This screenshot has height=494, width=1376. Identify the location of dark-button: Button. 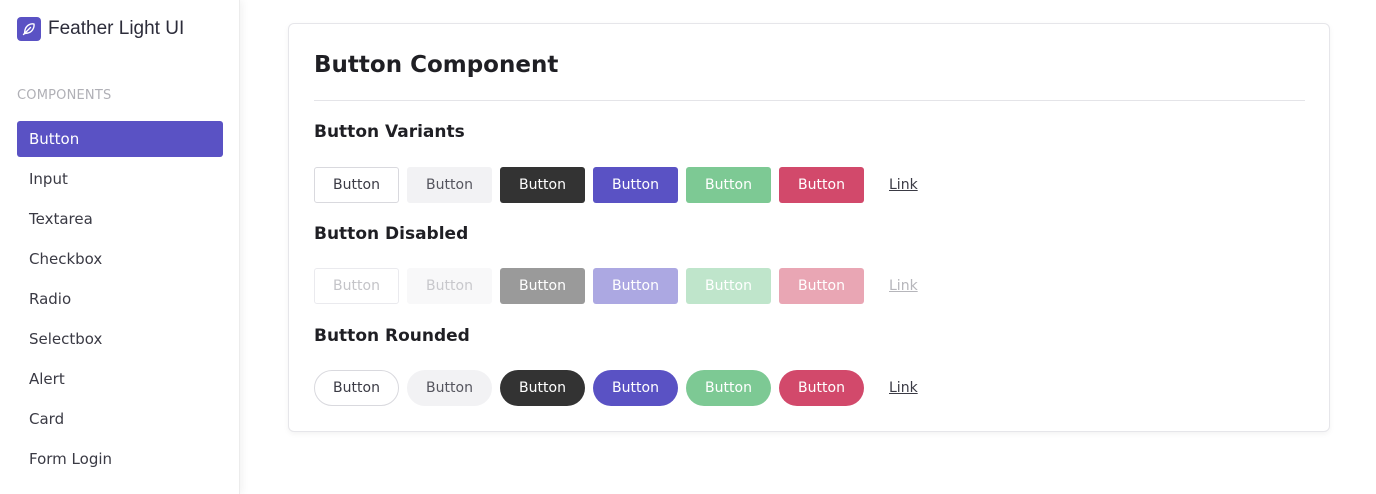
(542, 185).